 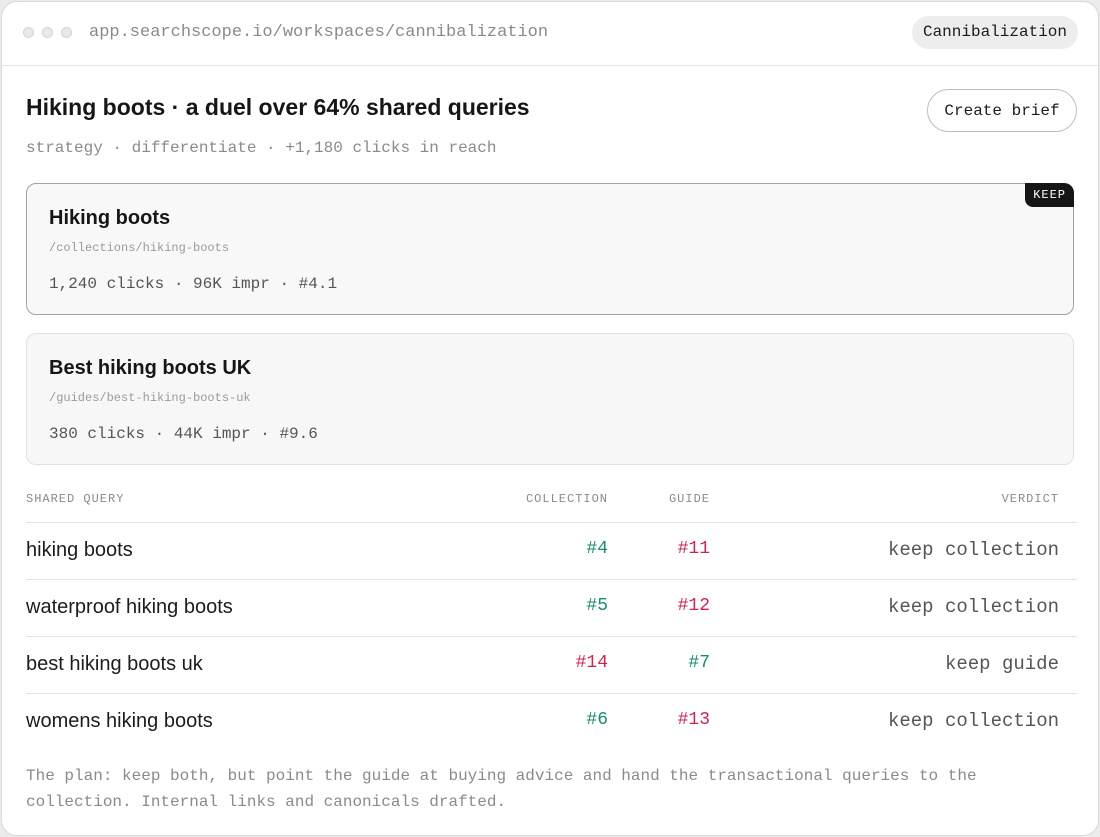 I want to click on header-shared-query: SHARED QUERY, so click(x=75, y=499).